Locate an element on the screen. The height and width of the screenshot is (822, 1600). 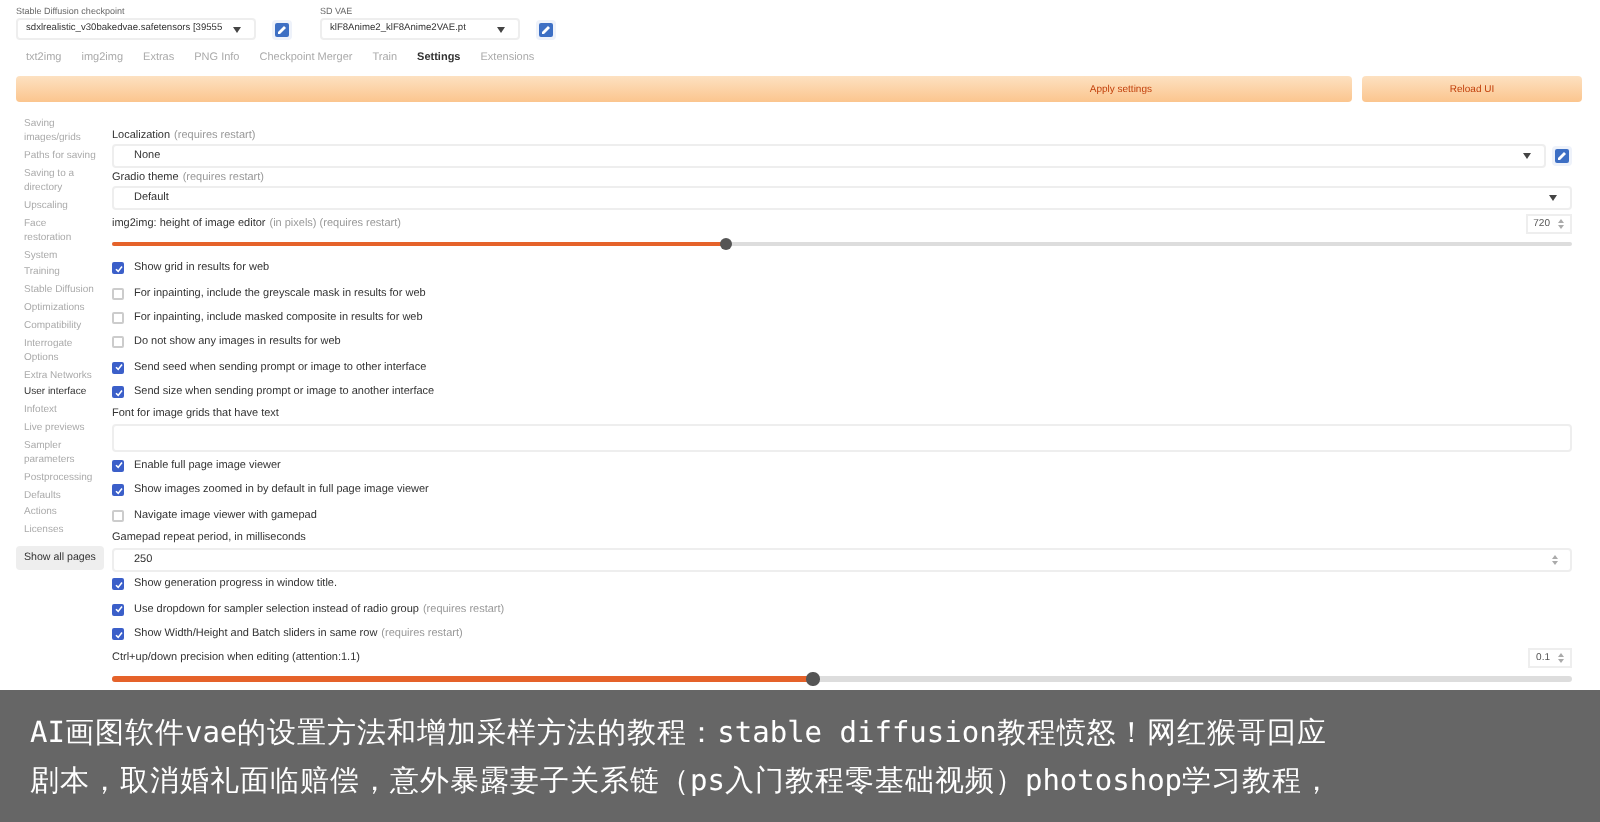
caption-text: AI画图软件vae的设置方法和增加采样方法的教程：stable diffusion教程愤怒！网红猴哥回应 is located at coordinates (679, 734).